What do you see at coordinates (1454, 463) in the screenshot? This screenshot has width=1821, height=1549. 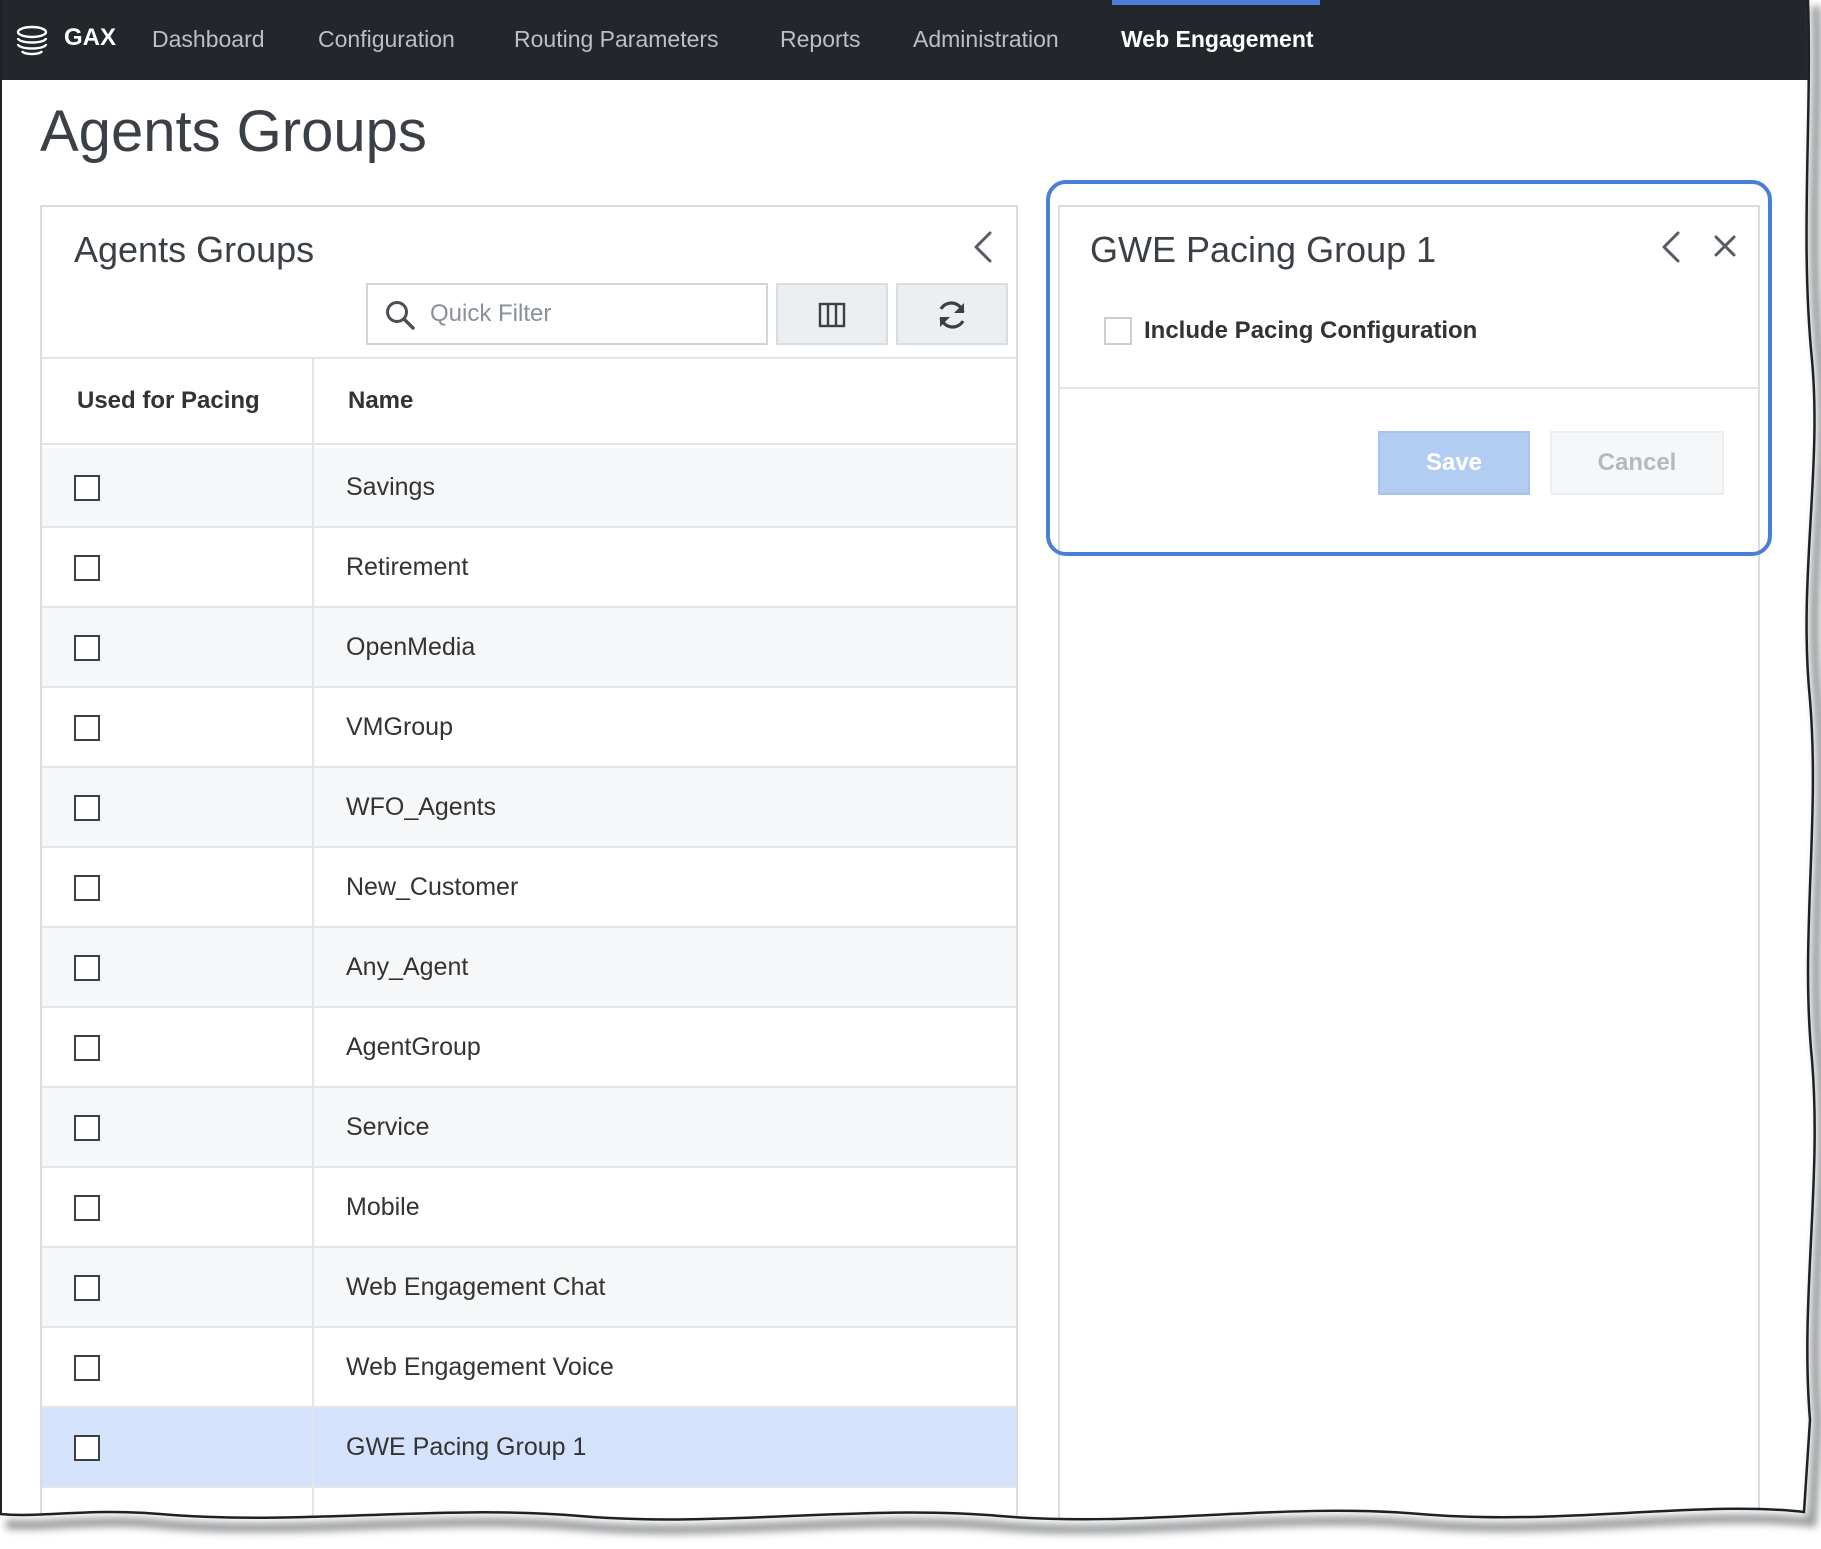 I see `save-button: Save` at bounding box center [1454, 463].